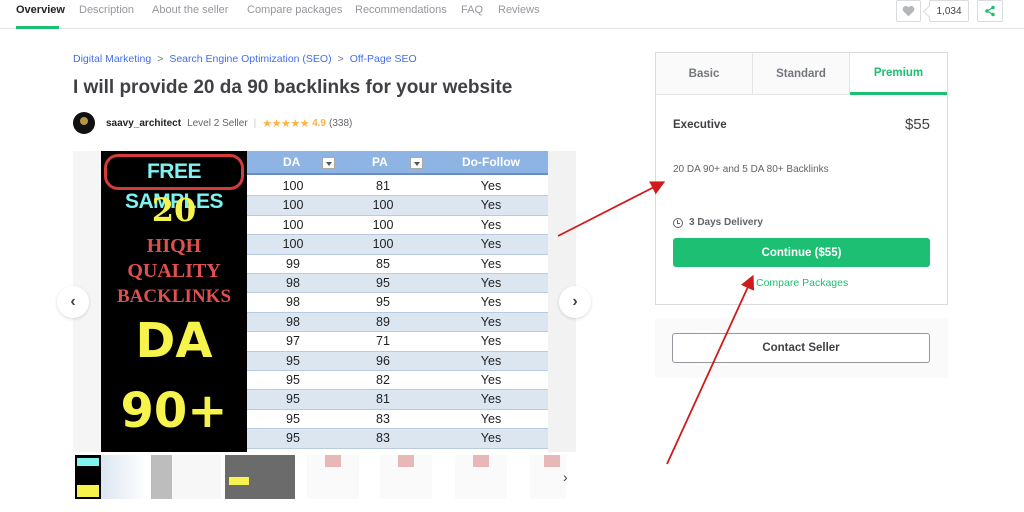  Describe the element at coordinates (383, 59) in the screenshot. I see `breadcrumb-off-page-seo: Off-Page SEO` at that location.